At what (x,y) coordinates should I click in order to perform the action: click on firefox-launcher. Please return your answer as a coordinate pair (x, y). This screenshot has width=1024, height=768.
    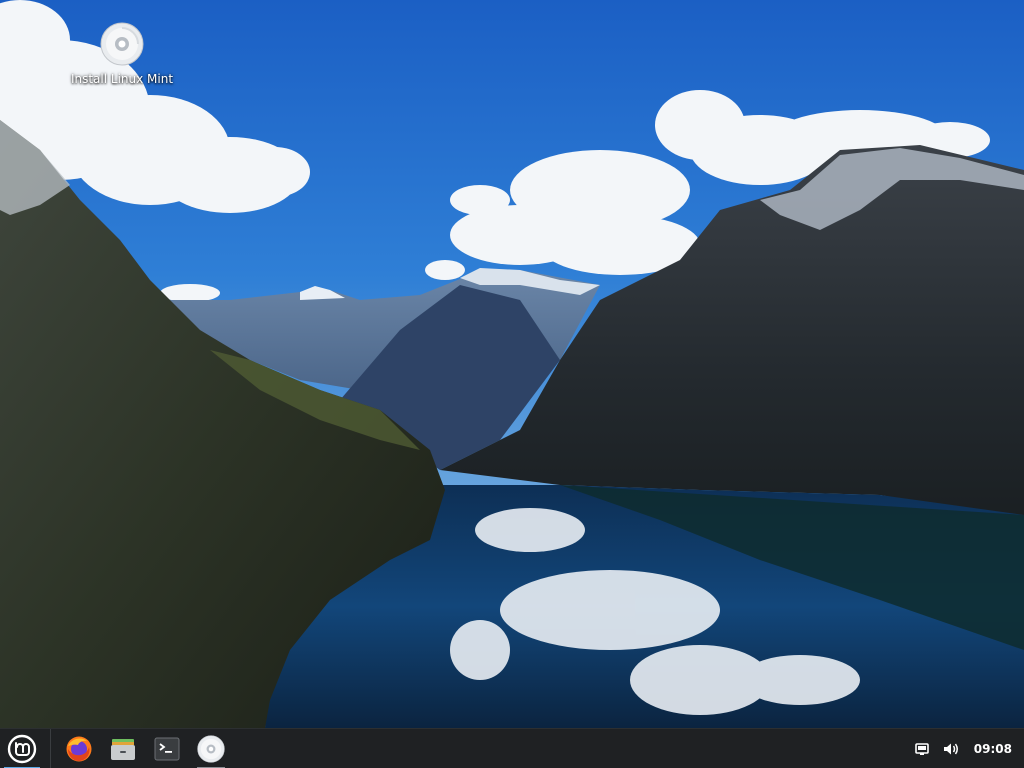
    Looking at the image, I should click on (79, 748).